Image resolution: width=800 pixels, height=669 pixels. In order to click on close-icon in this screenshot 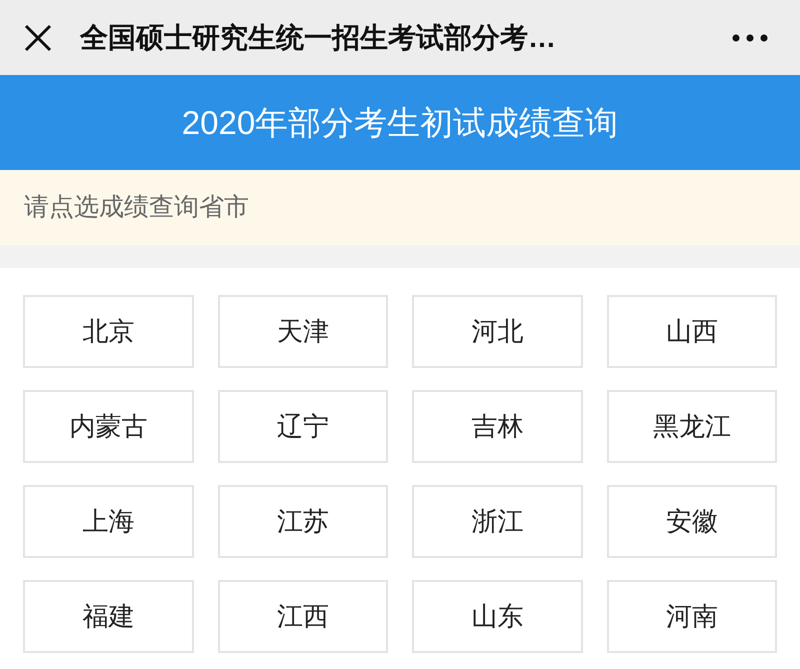, I will do `click(38, 38)`.